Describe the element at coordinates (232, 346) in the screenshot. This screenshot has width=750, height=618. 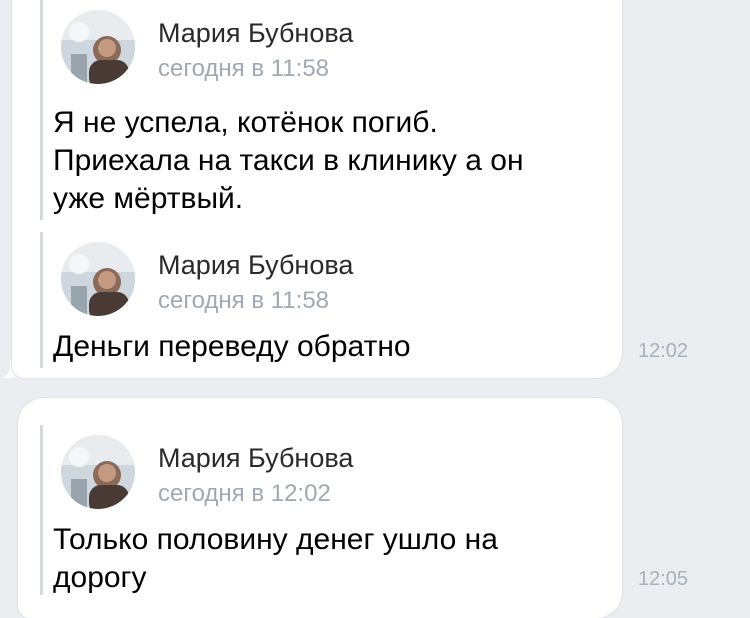
I see `message-text: Деньги переведу обратно` at that location.